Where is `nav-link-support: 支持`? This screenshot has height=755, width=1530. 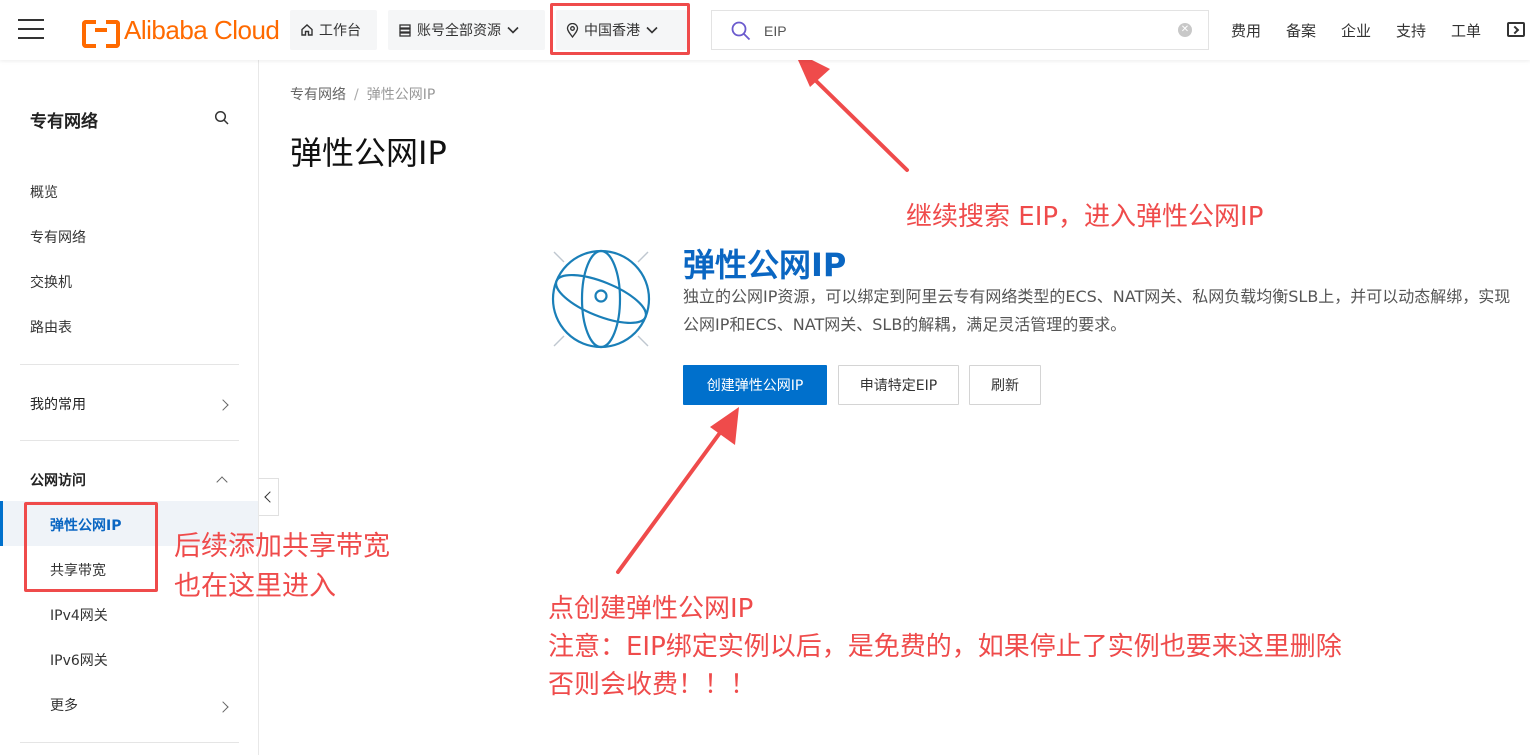 nav-link-support: 支持 is located at coordinates (1411, 30).